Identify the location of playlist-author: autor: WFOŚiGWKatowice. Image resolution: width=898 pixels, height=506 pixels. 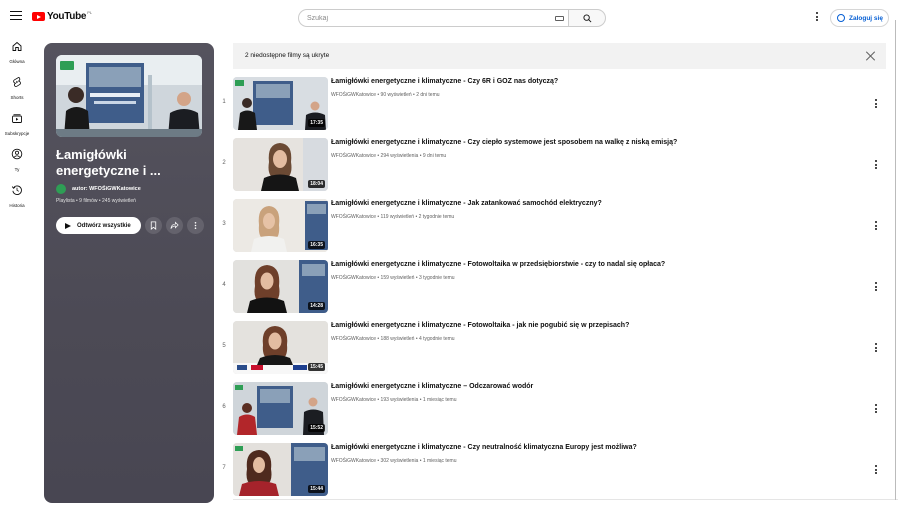
(98, 189).